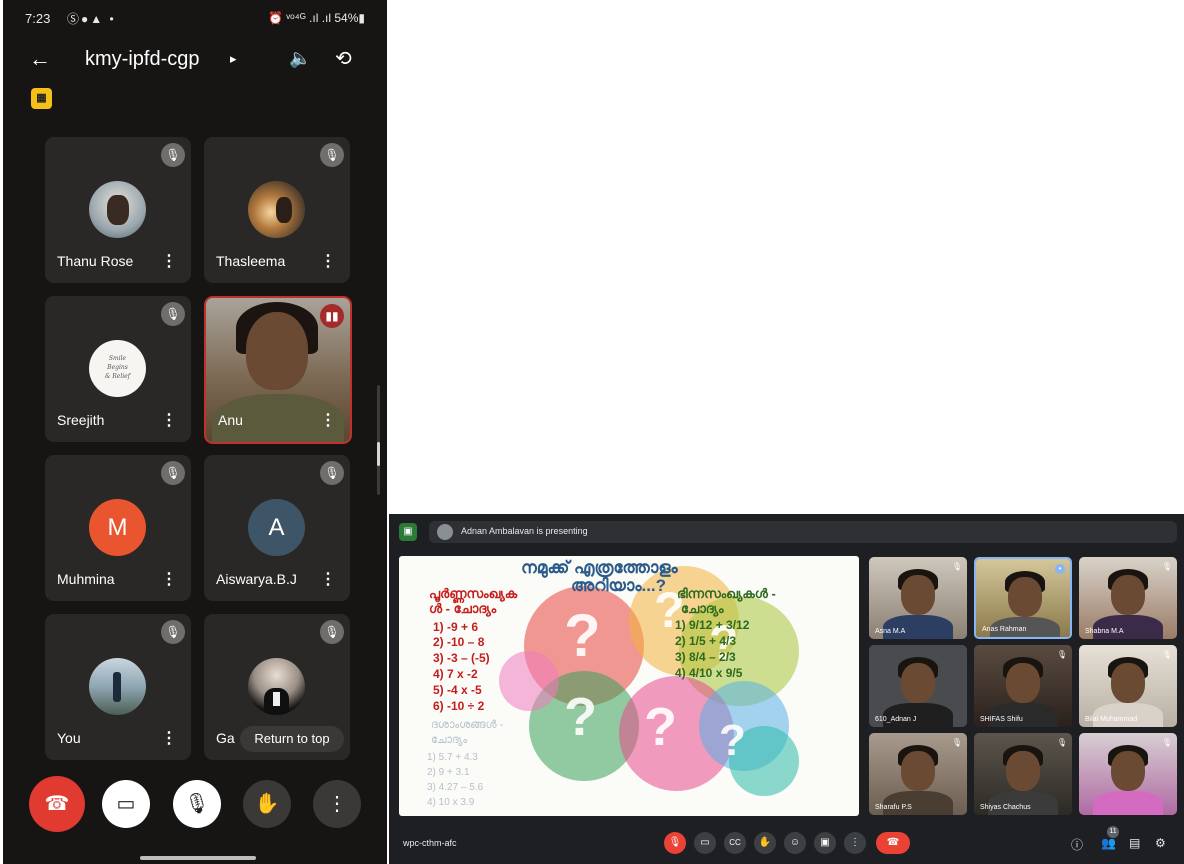  Describe the element at coordinates (41, 98) in the screenshot. I see `recording-badge-icon: ▦` at that location.